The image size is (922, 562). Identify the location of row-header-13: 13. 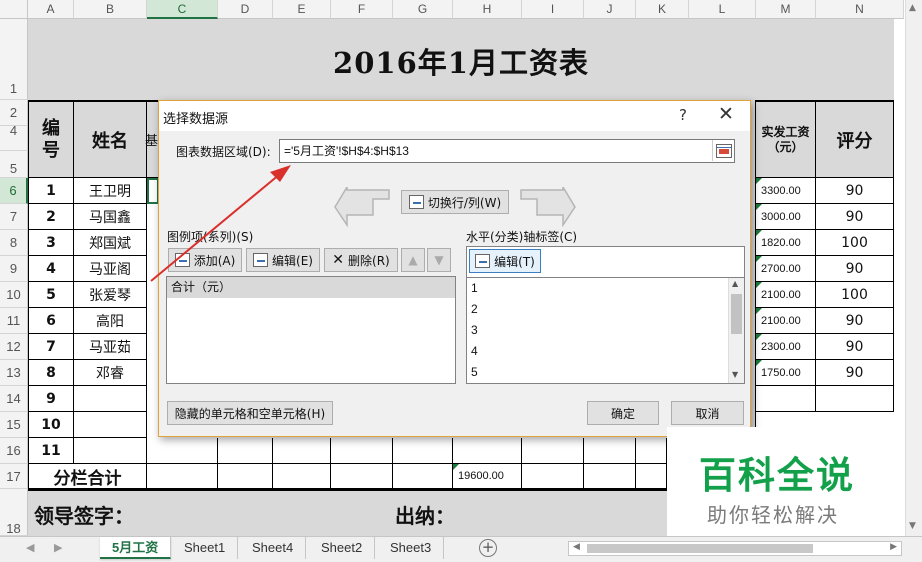
(14, 373).